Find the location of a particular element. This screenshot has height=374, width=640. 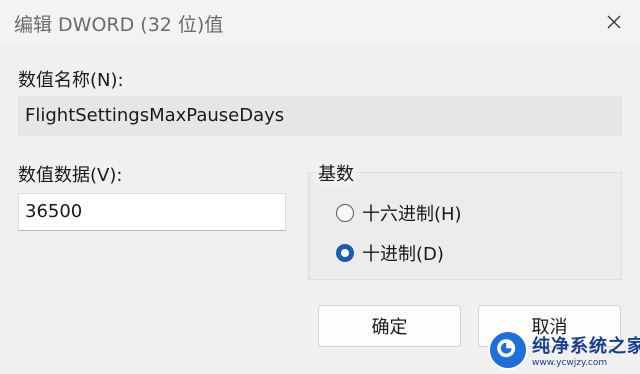

radio-hex-indicator is located at coordinates (345, 213).